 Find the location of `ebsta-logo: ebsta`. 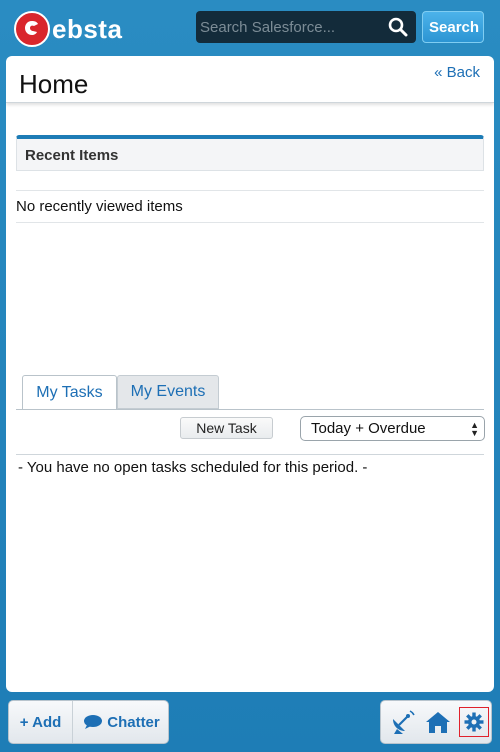

ebsta-logo: ebsta is located at coordinates (68, 29).